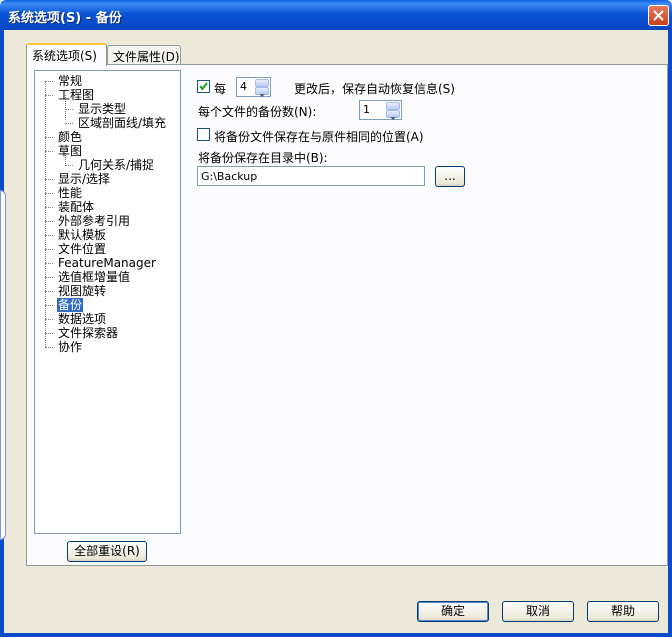  I want to click on copies-label: 每个文件的备份数(N):, so click(257, 112).